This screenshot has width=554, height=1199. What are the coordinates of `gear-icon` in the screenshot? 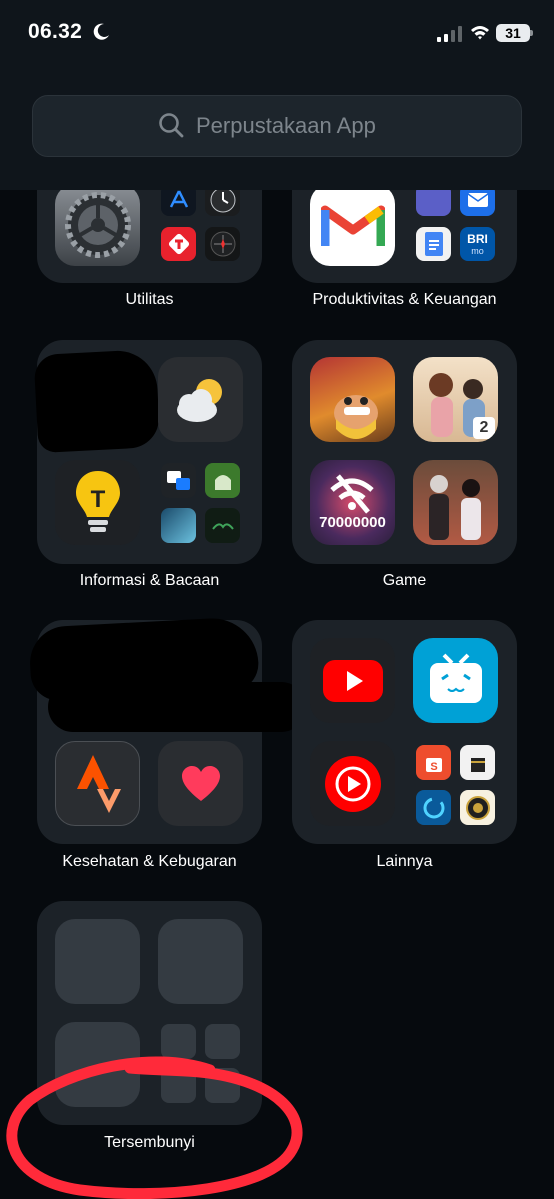 It's located at (97, 225).